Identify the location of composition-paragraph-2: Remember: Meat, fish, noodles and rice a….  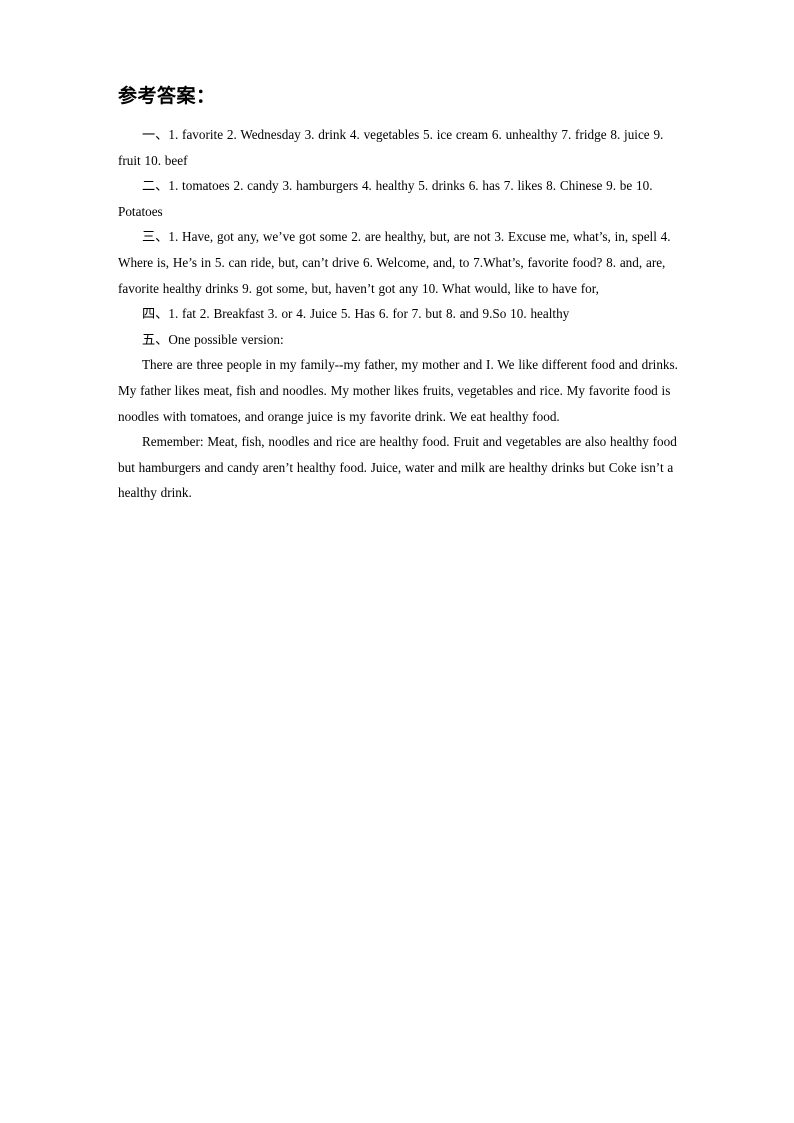
(397, 467).